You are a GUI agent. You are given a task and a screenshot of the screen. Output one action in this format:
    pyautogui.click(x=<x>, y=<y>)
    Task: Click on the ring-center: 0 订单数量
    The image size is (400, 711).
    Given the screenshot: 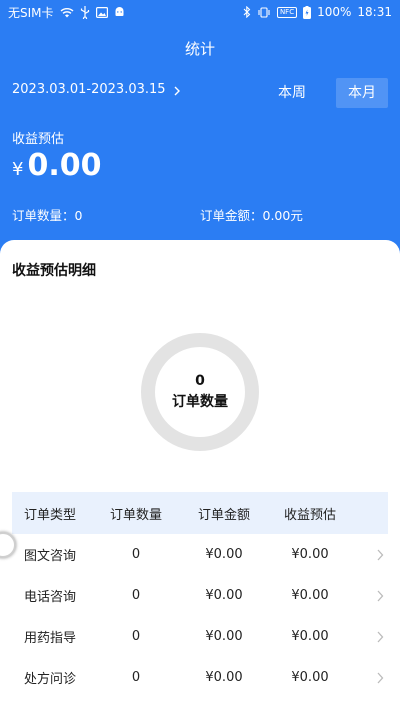 What is the action you would take?
    pyautogui.click(x=200, y=392)
    